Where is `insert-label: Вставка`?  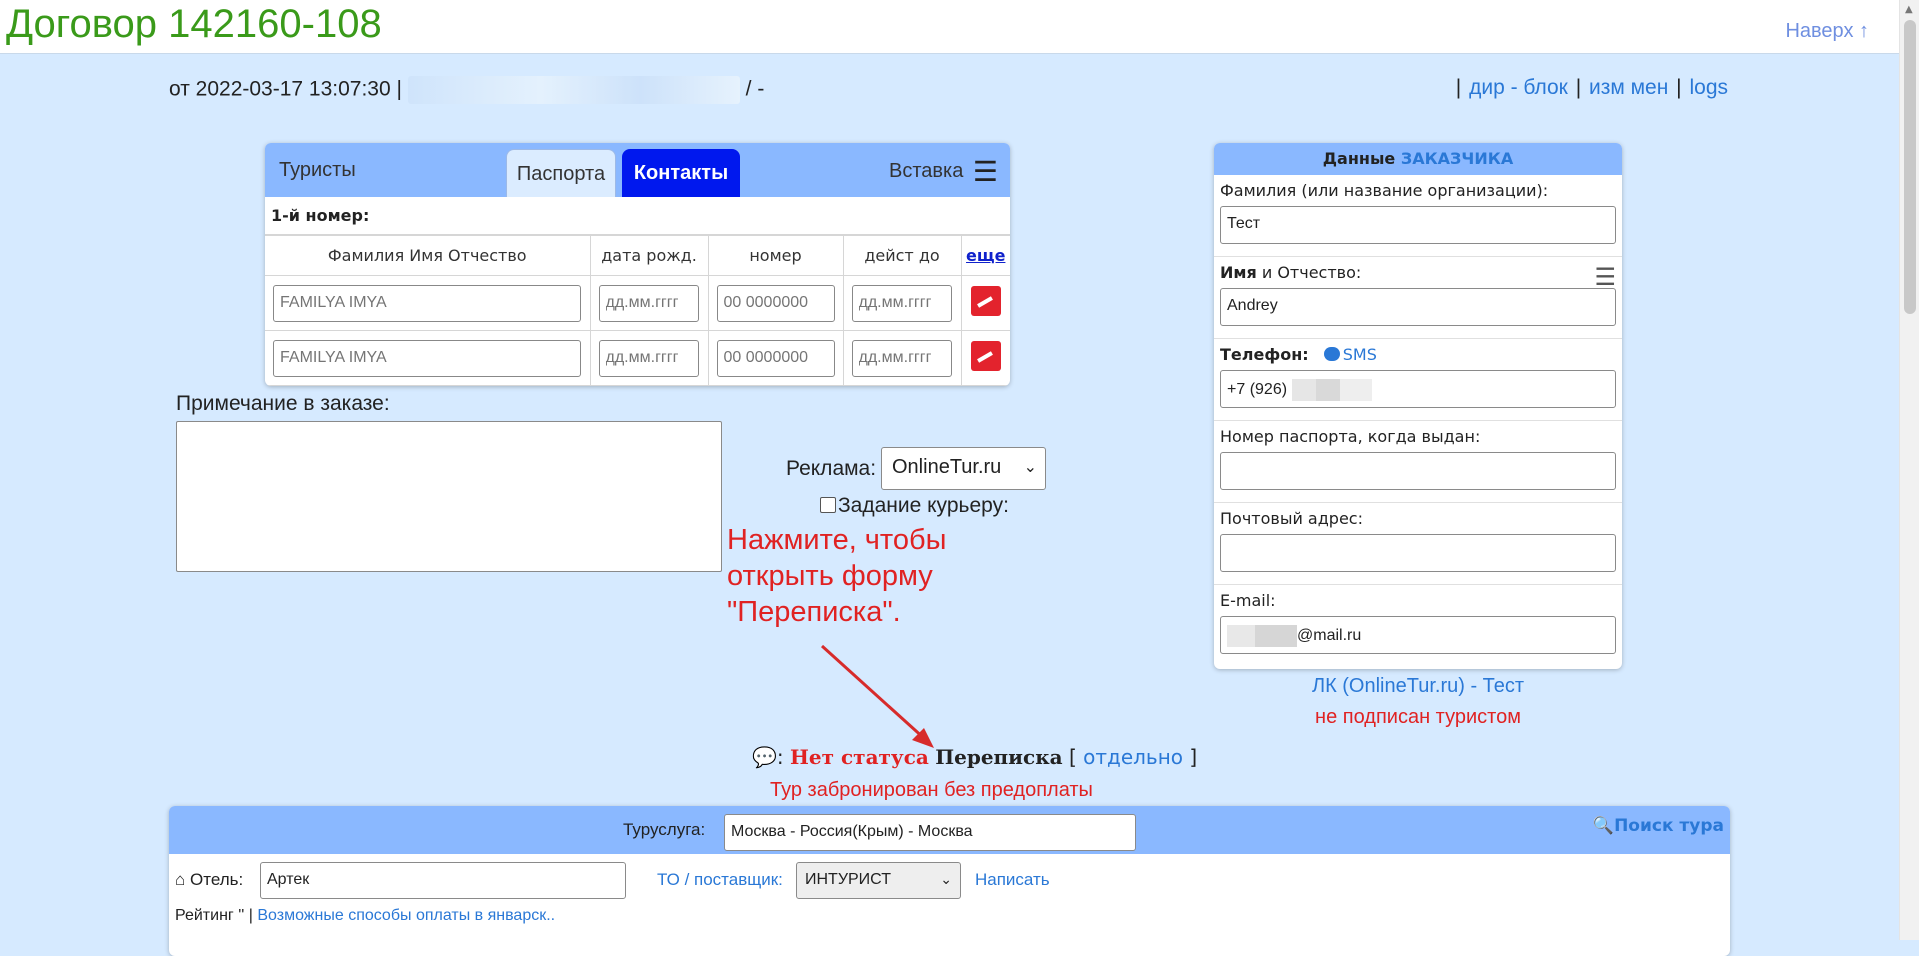
insert-label: Вставка is located at coordinates (926, 170).